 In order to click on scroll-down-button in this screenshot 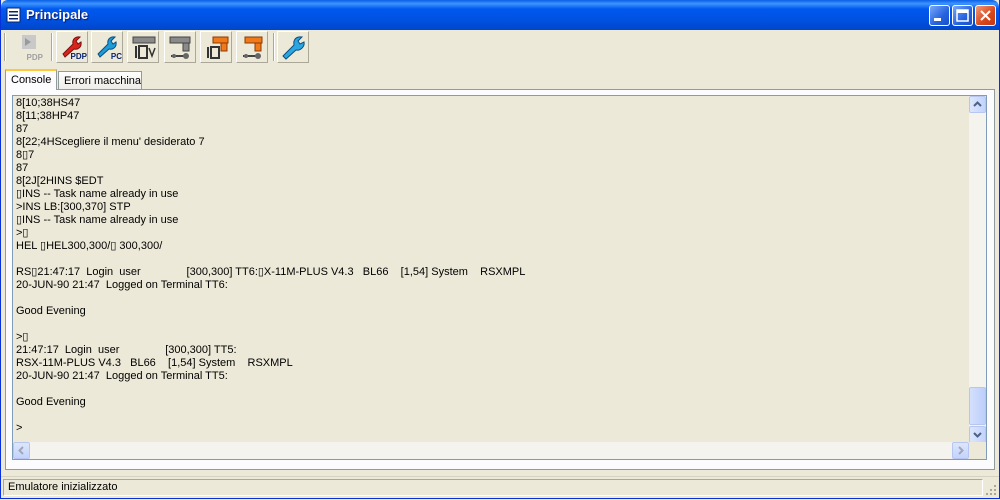, I will do `click(977, 434)`.